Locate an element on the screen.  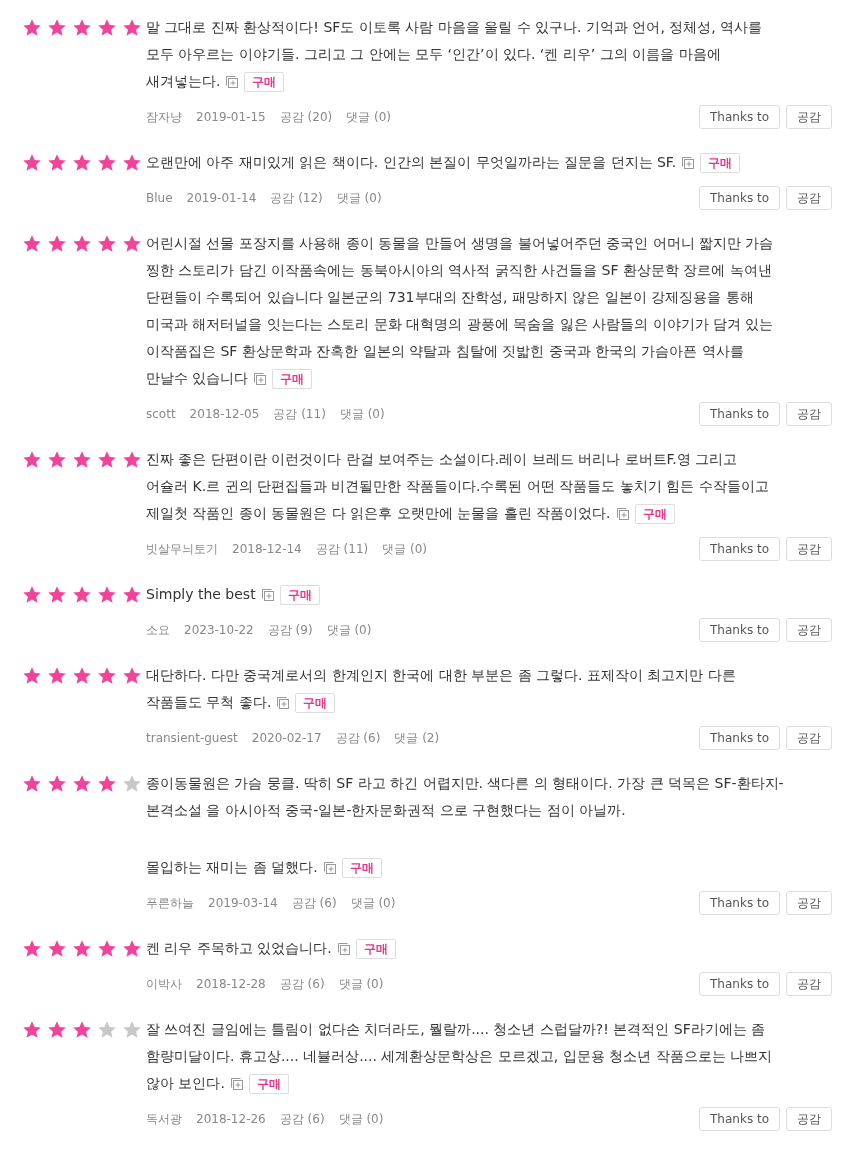
review-date: 2019-01-15 is located at coordinates (231, 117).